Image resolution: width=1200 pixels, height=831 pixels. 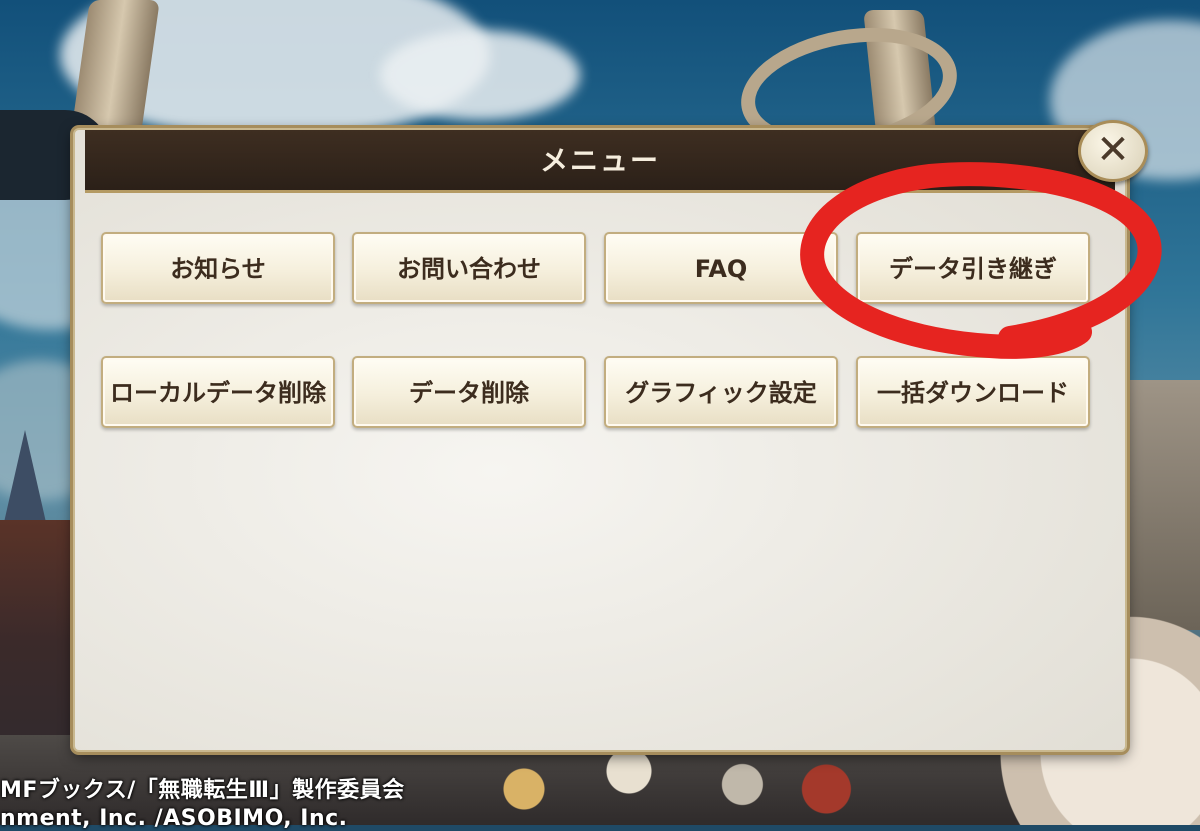 I want to click on close-button: ✕, so click(x=1113, y=151).